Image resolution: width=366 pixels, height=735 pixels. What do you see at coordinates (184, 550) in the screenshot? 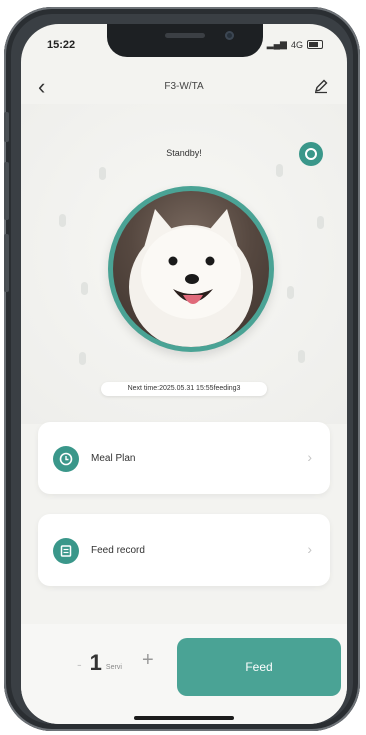
I see `feed-record-card: Feed record ›` at bounding box center [184, 550].